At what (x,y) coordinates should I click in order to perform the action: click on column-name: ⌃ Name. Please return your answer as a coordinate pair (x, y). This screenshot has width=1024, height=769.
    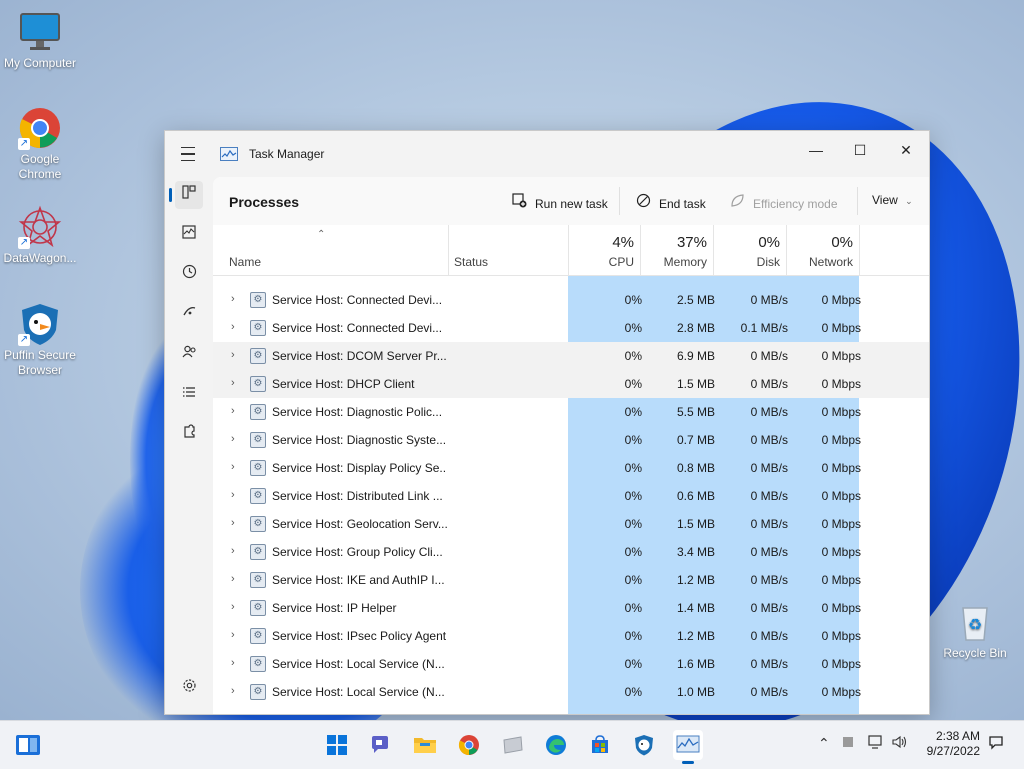
    Looking at the image, I should click on (331, 250).